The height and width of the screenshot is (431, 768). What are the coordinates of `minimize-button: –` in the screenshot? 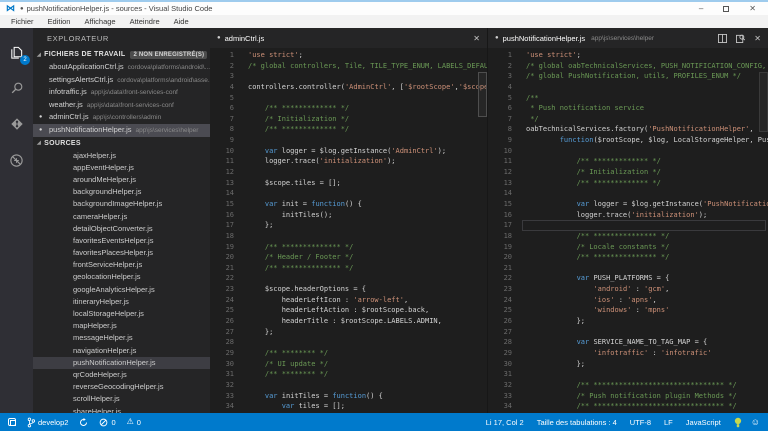 It's located at (701, 9).